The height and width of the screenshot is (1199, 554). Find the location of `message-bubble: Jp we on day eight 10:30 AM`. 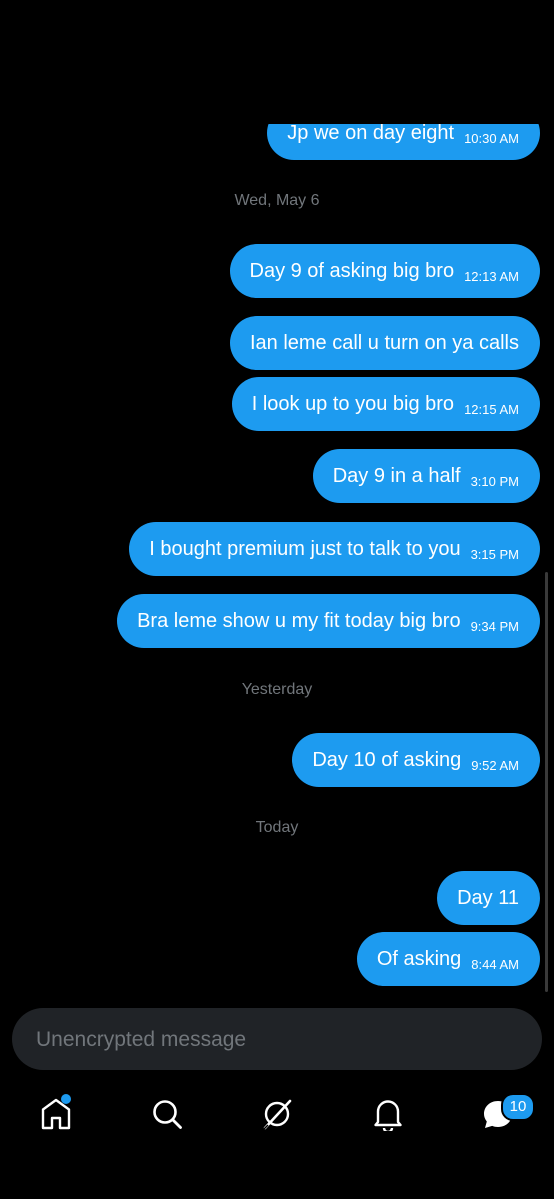

message-bubble: Jp we on day eight 10:30 AM is located at coordinates (403, 133).